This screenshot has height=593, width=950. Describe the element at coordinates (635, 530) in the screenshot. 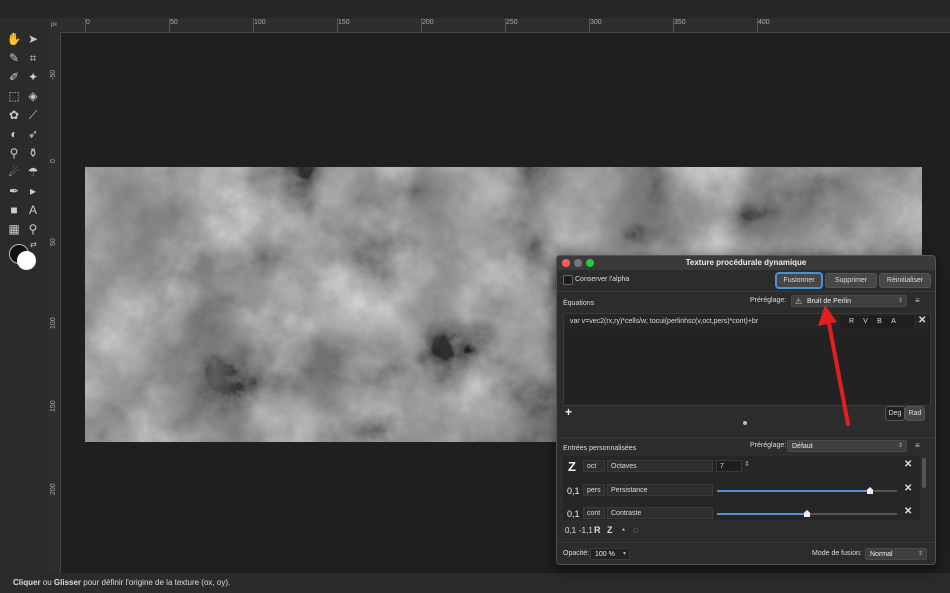

I see `add-angle-icon: ◌` at that location.